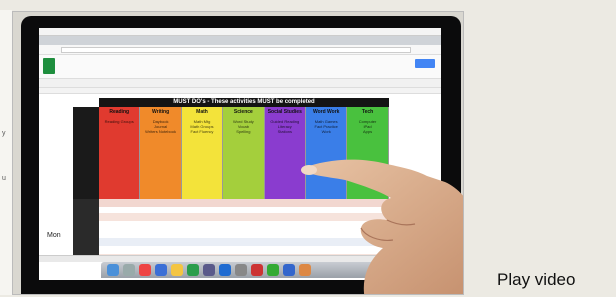  I want to click on address-bar, so click(240, 50).